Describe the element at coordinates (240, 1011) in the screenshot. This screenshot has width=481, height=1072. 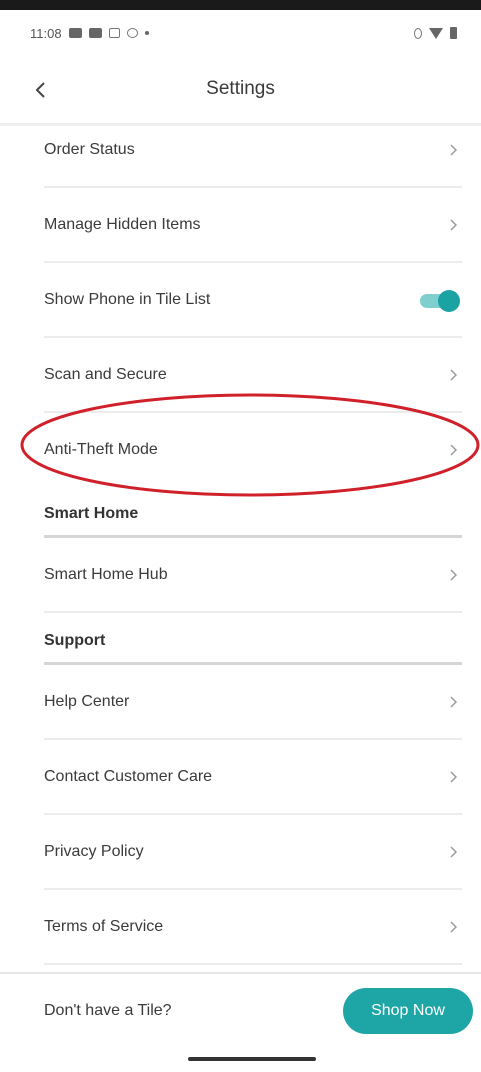
I see `bottom-banner: Don't have a Tile? Shop Now` at that location.